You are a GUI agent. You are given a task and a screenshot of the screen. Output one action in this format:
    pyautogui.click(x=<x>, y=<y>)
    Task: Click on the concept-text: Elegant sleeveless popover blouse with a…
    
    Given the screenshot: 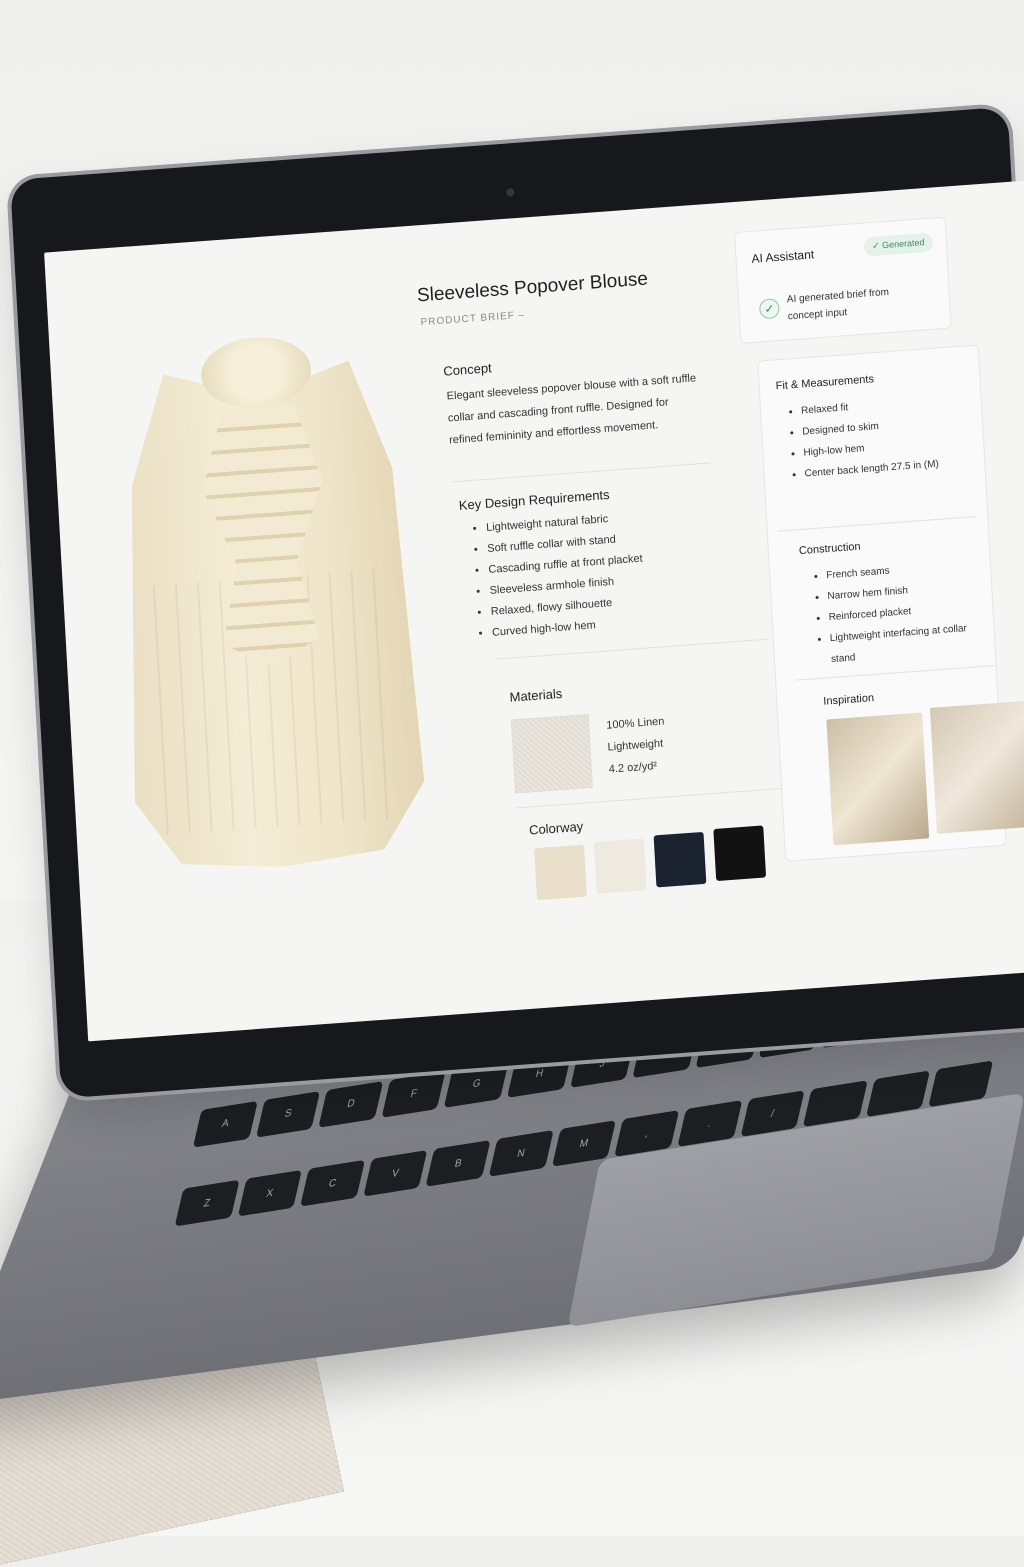 What is the action you would take?
    pyautogui.click(x=571, y=409)
    